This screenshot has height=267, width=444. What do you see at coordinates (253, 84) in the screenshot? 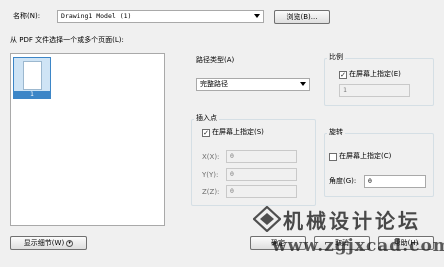
I see `path-type-dropdown: 完整路径` at bounding box center [253, 84].